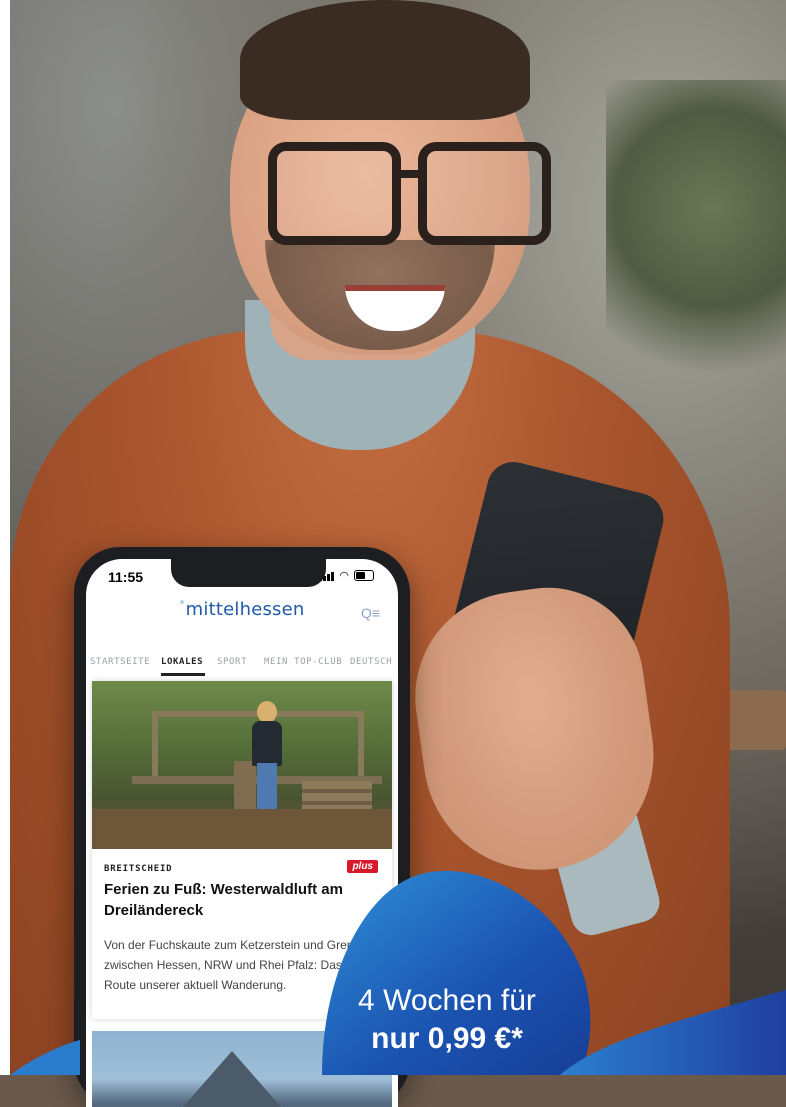  Describe the element at coordinates (242, 765) in the screenshot. I see `article-image` at that location.